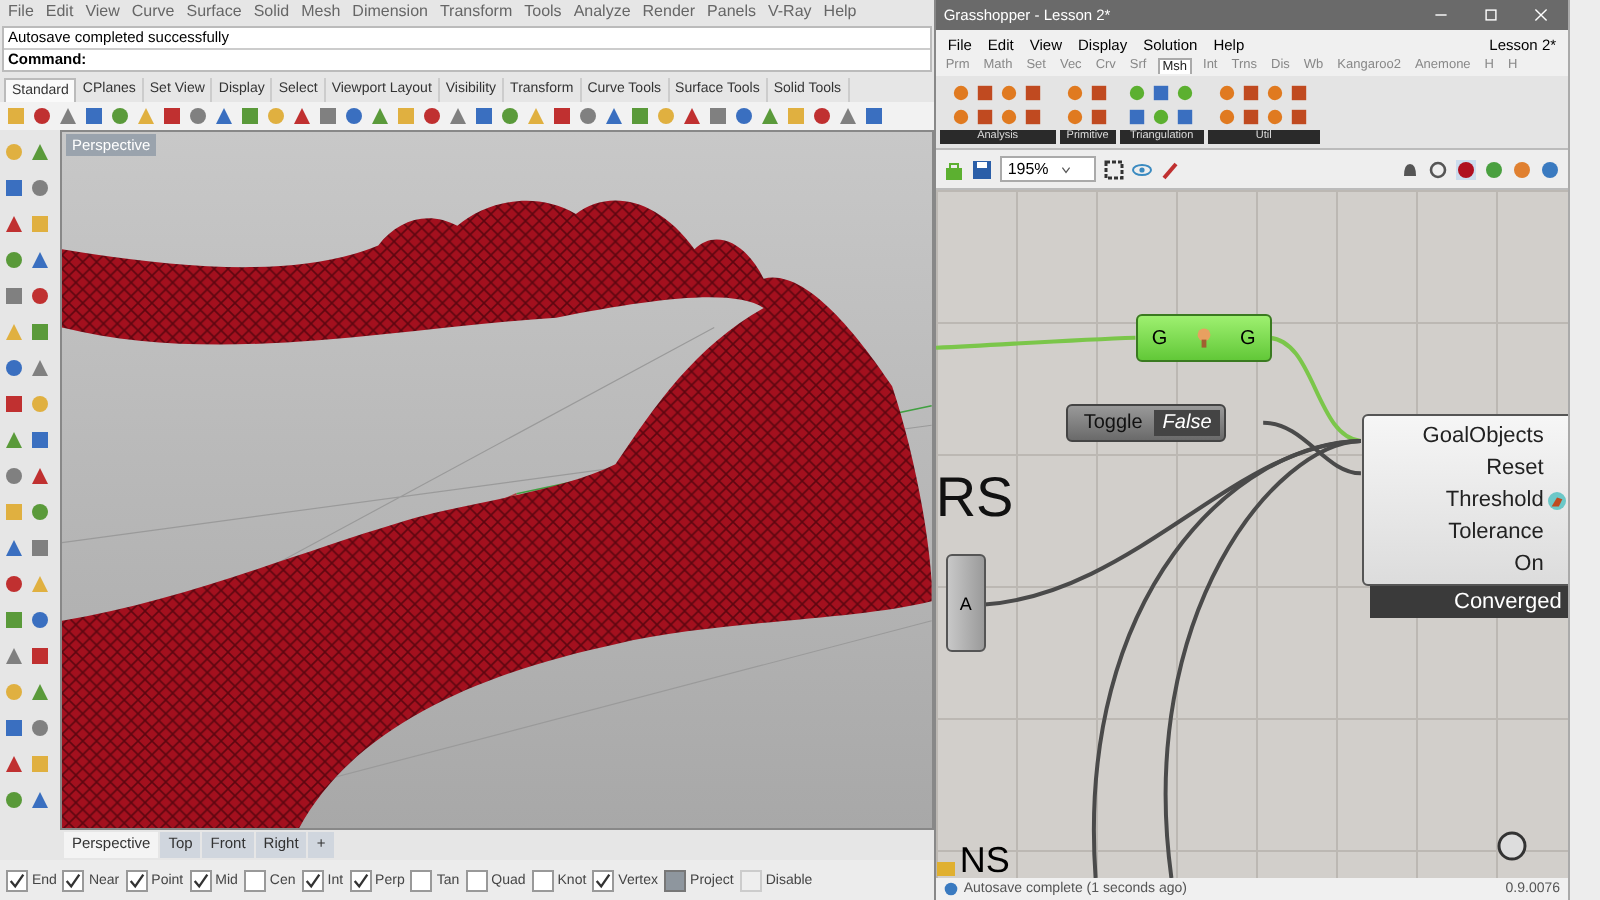  I want to click on param-node: A, so click(965, 603).